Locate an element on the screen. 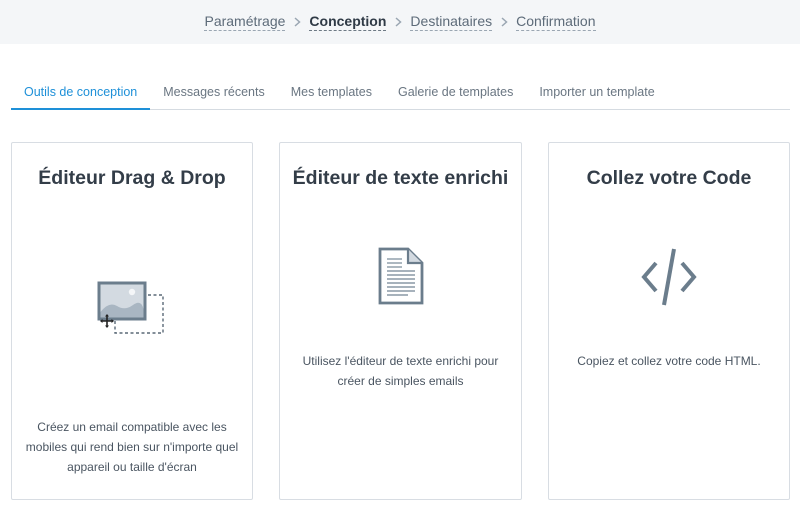  step-confirmation: Confirmation is located at coordinates (556, 22).